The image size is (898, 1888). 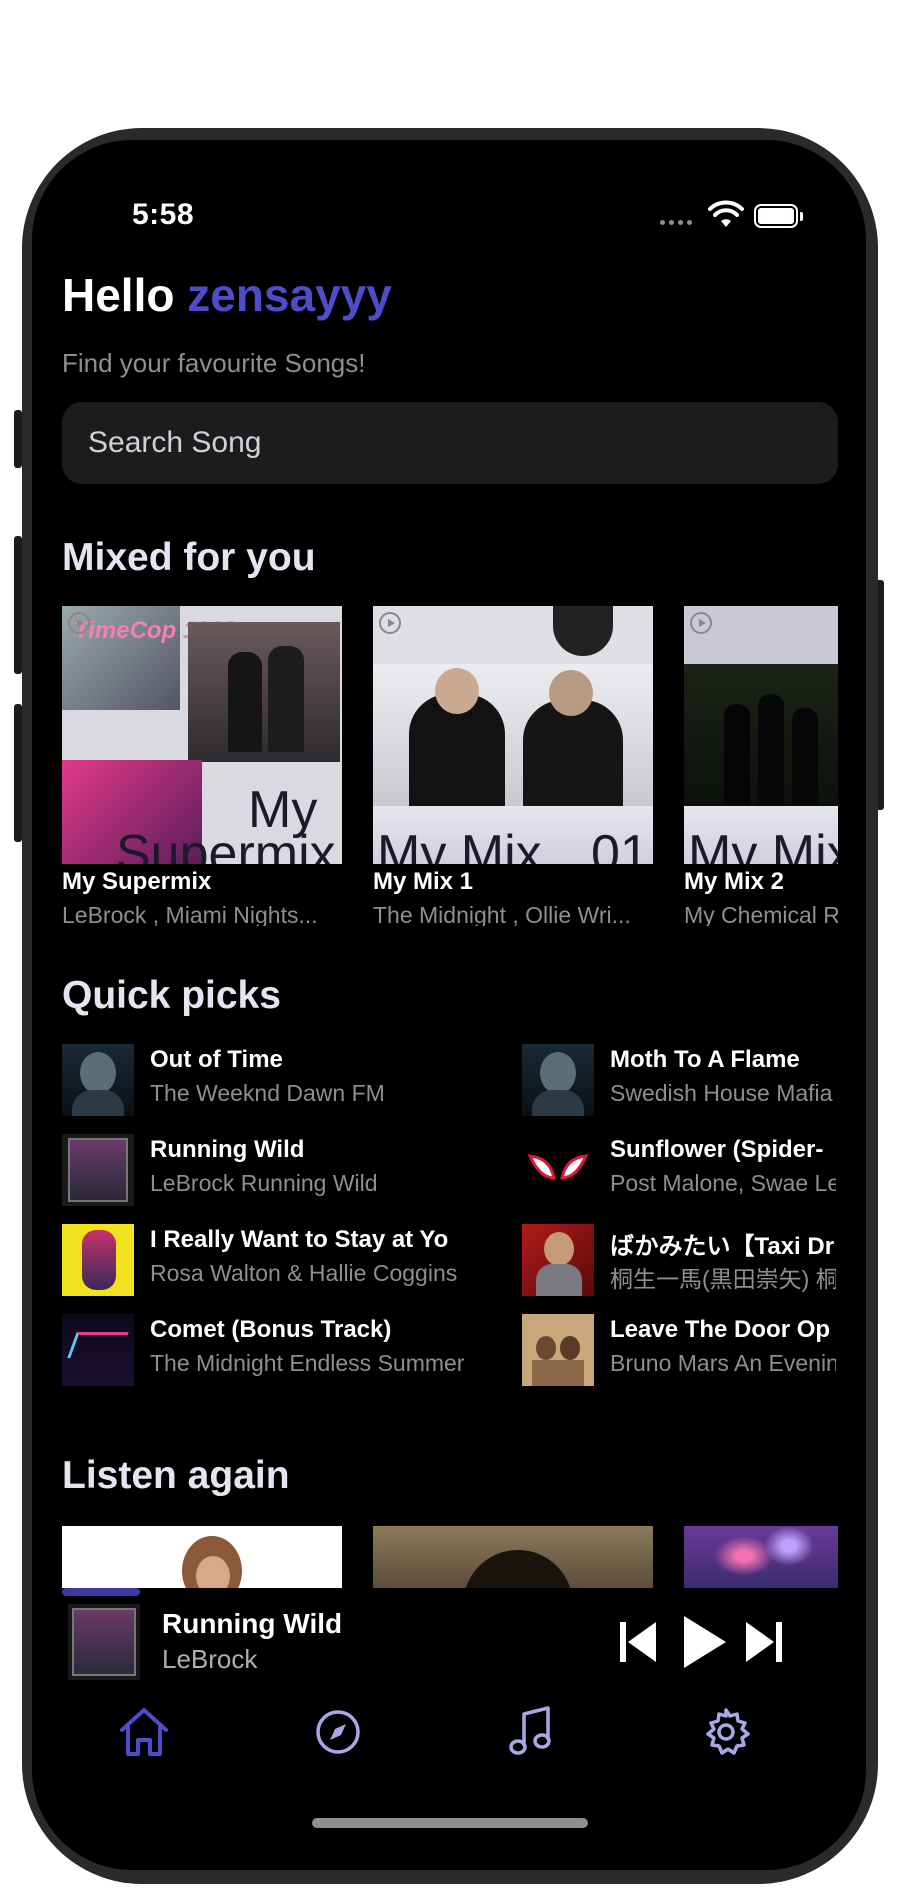 What do you see at coordinates (163, 214) in the screenshot?
I see `status-time: 5:58` at bounding box center [163, 214].